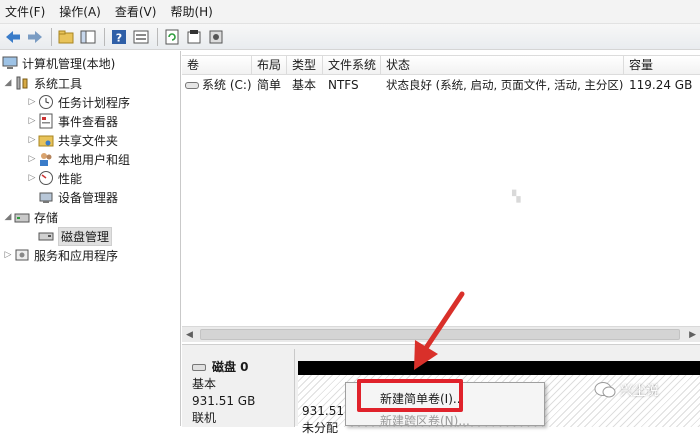  Describe the element at coordinates (46, 178) in the screenshot. I see `performance-gauge-icon` at that location.